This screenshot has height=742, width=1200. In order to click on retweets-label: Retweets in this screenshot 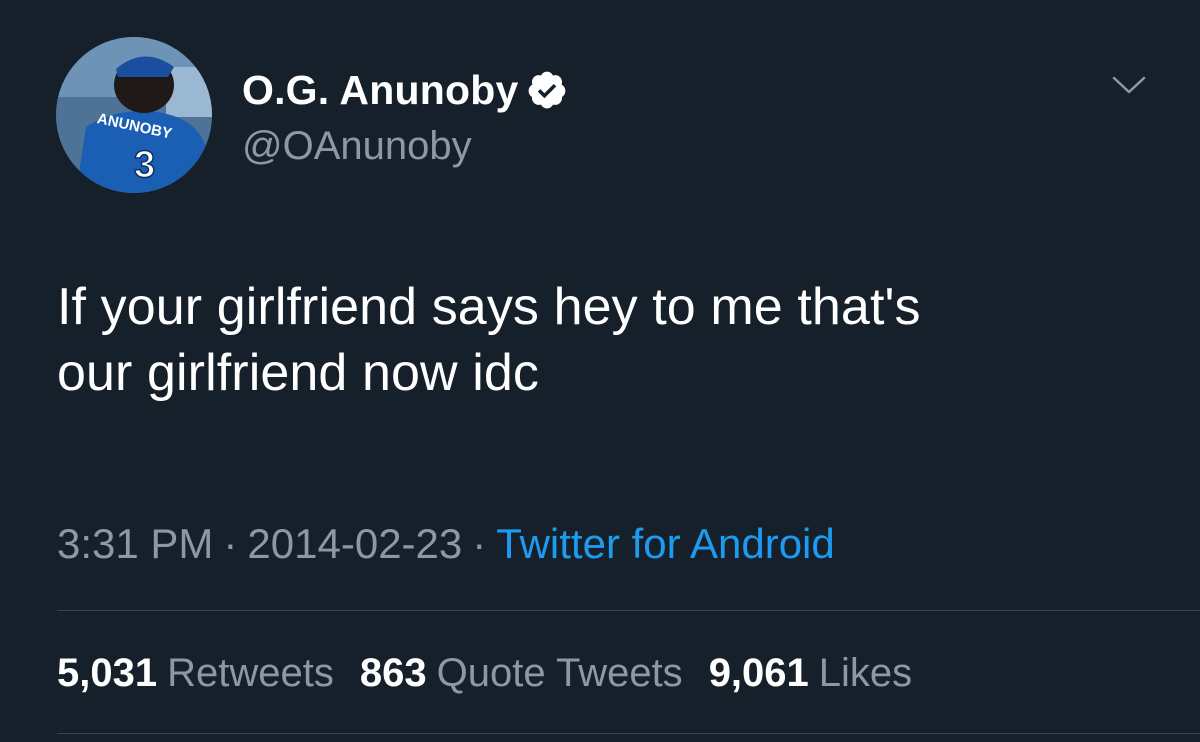, I will do `click(250, 673)`.